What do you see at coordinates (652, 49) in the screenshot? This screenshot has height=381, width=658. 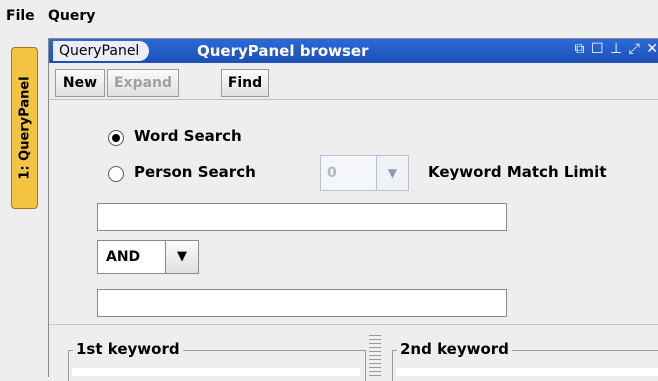 I see `close-icon: ✕` at bounding box center [652, 49].